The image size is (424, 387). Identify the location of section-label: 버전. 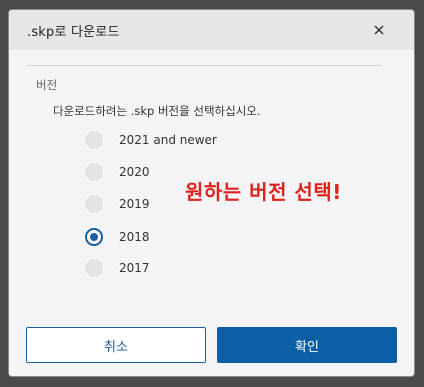
(47, 85).